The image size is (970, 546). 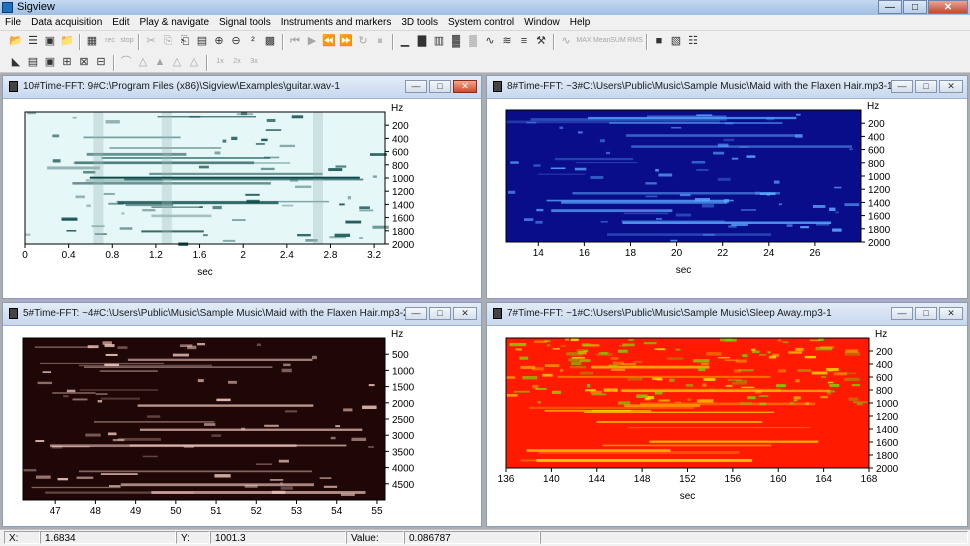 What do you see at coordinates (194, 62) in the screenshot?
I see `triangle-4-icon: △` at bounding box center [194, 62].